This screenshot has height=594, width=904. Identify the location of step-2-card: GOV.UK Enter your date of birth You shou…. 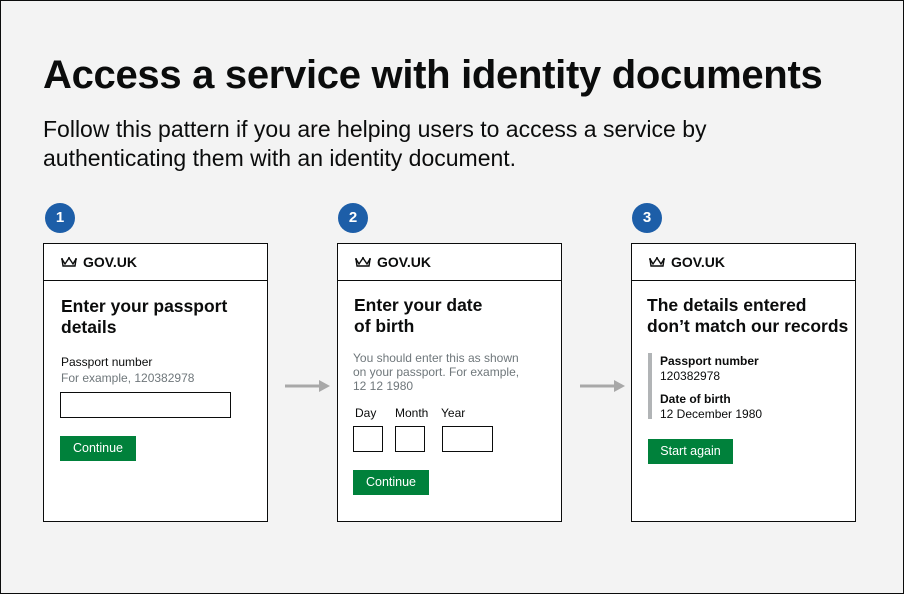
(449, 382).